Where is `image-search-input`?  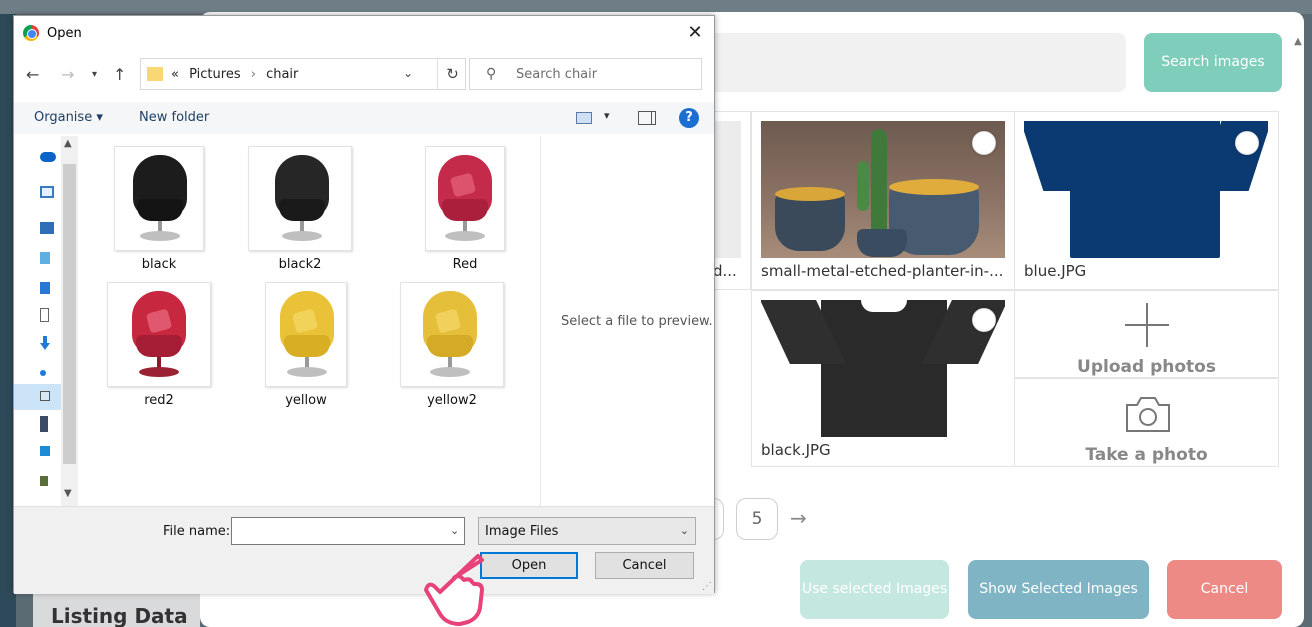
image-search-input is located at coordinates (903, 62).